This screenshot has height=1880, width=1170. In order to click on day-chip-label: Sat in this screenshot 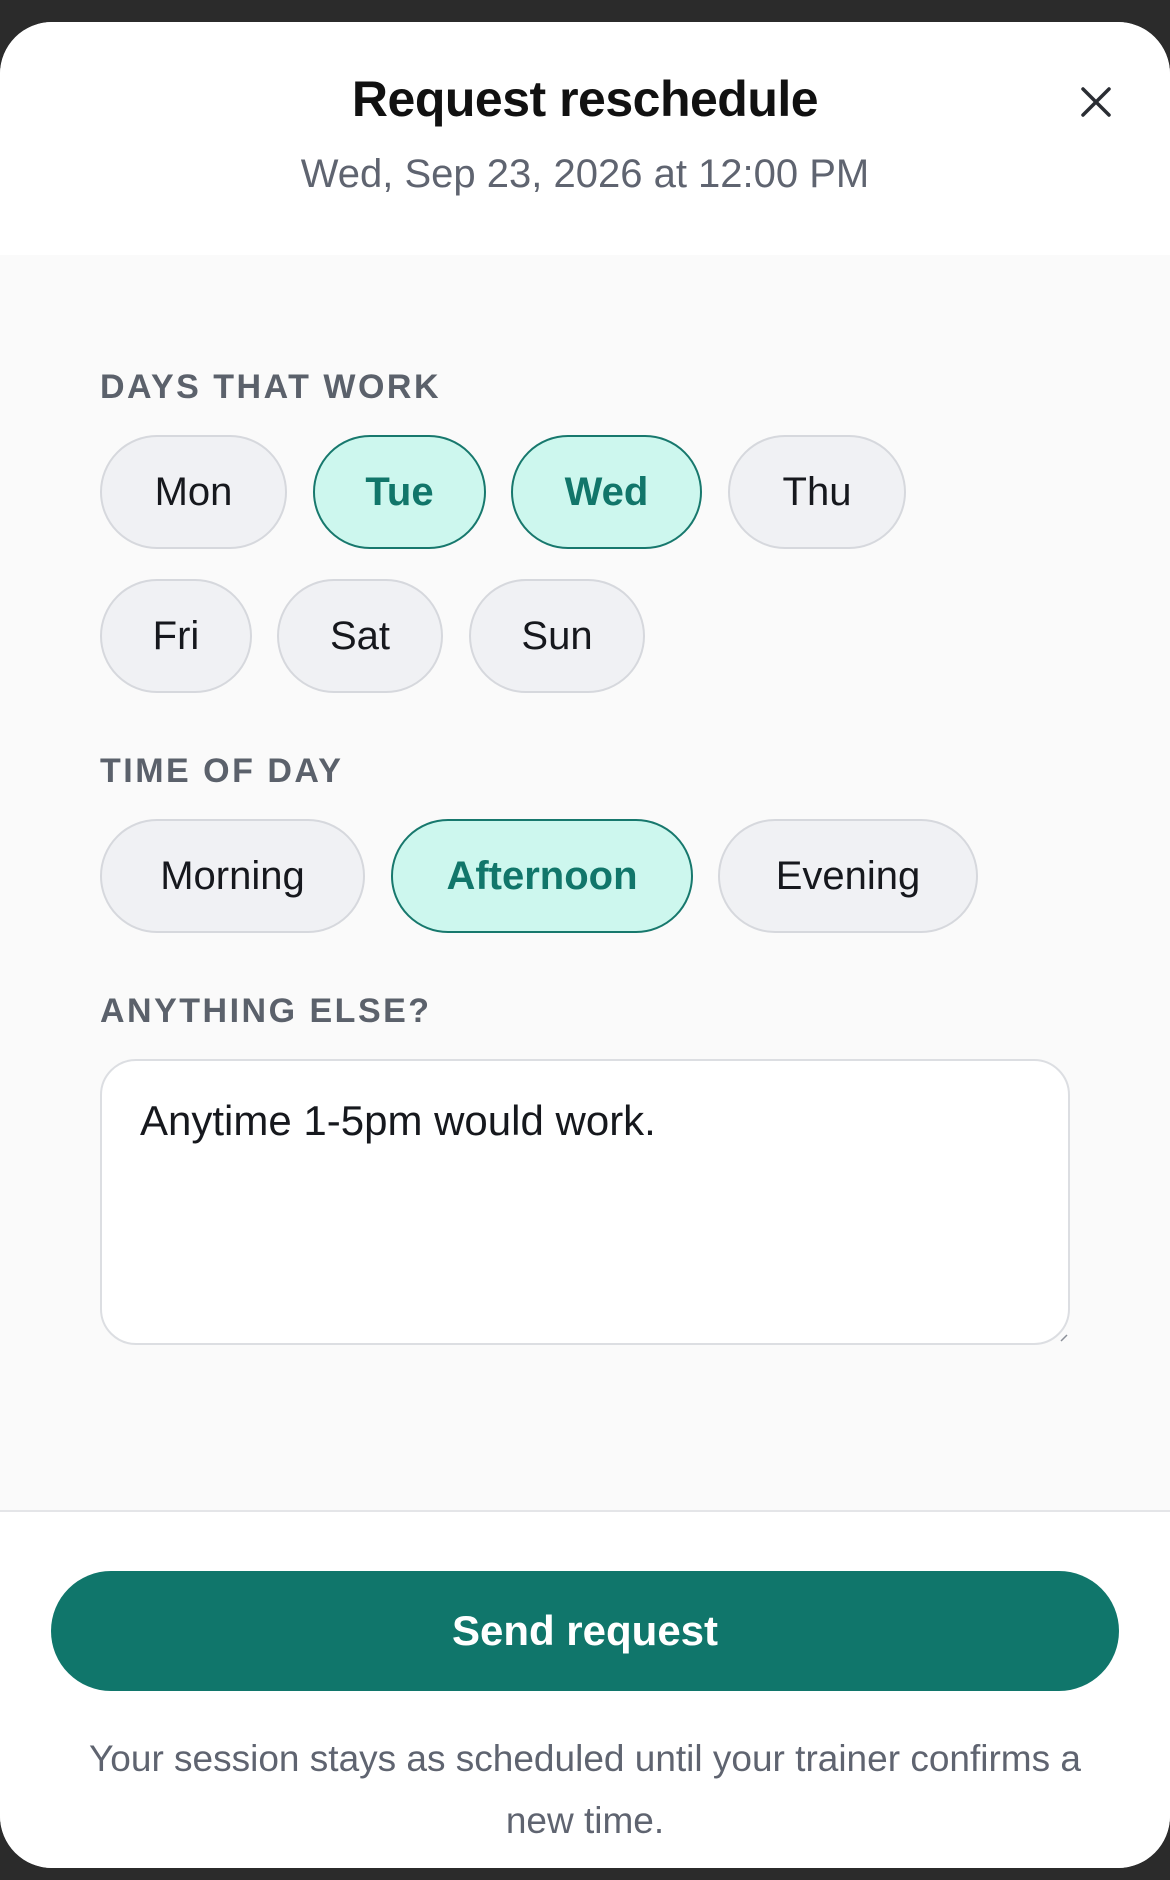, I will do `click(360, 635)`.